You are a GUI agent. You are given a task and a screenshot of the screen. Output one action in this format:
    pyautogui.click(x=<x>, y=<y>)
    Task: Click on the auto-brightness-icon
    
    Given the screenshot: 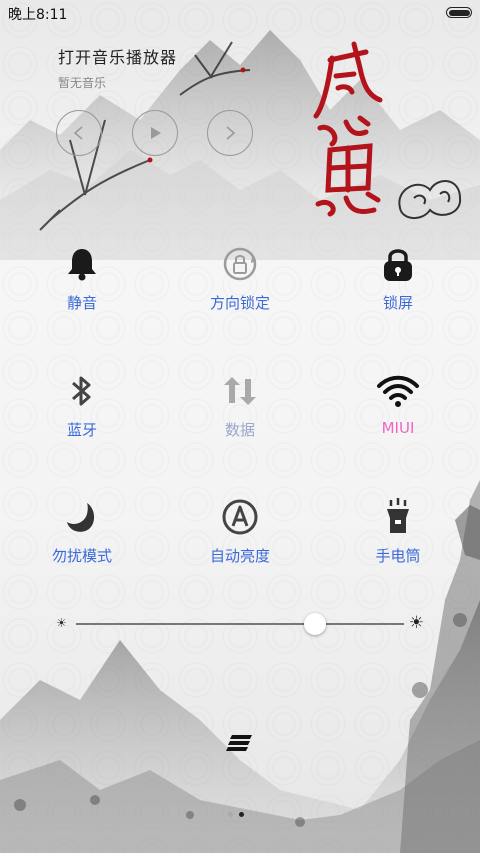 What is the action you would take?
    pyautogui.click(x=240, y=517)
    